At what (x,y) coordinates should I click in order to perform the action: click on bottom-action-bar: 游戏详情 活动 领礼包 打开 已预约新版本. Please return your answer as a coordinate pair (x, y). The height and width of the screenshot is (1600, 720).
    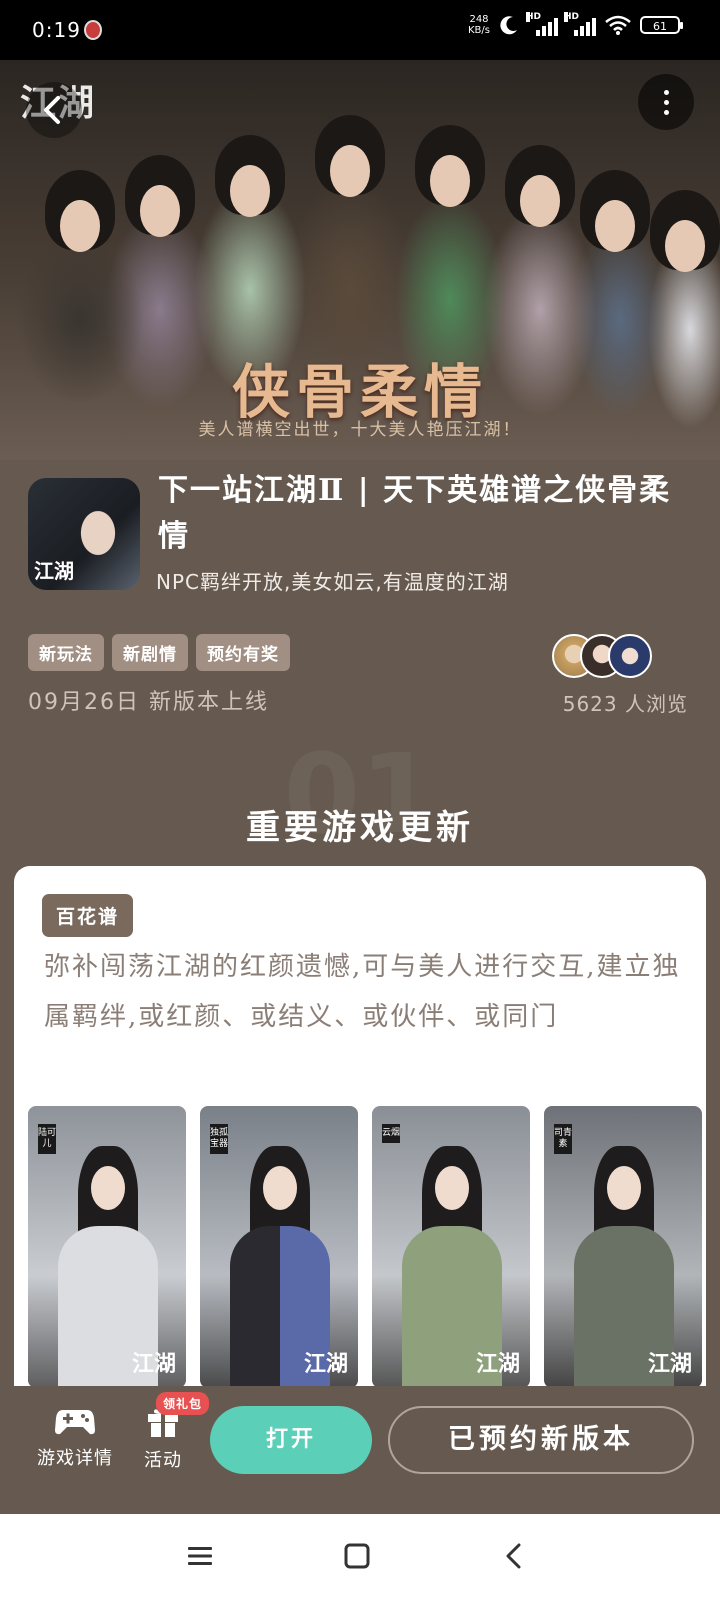
    Looking at the image, I should click on (360, 1450).